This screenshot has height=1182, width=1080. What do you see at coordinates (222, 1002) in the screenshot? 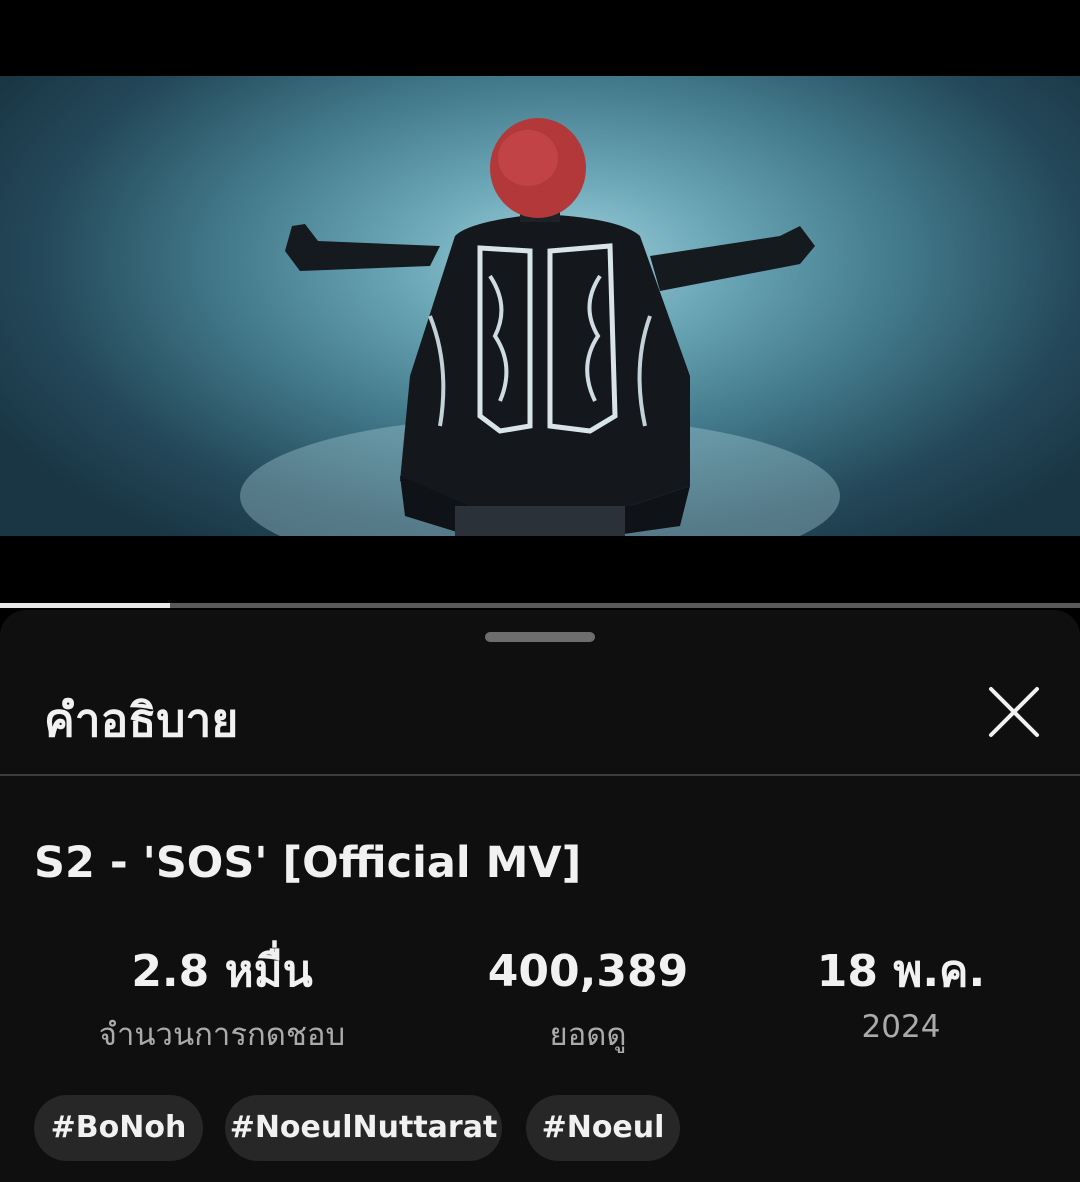
I see `likes-stat: 2.8 หมื่น จำนวนการกดชอบ` at bounding box center [222, 1002].